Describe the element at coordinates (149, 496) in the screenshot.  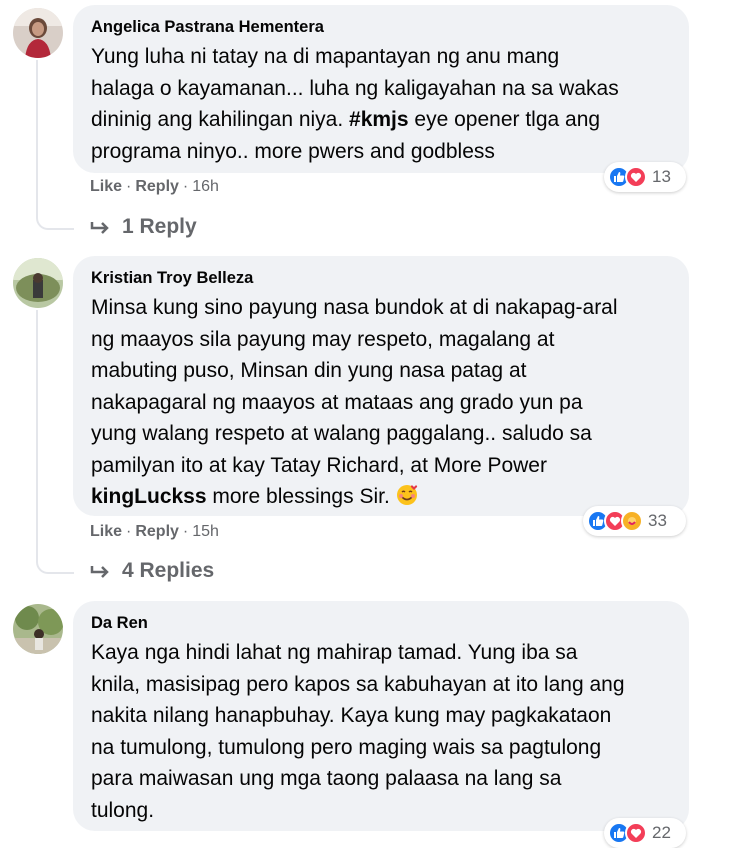
I see `mention-link: kingLuckss` at that location.